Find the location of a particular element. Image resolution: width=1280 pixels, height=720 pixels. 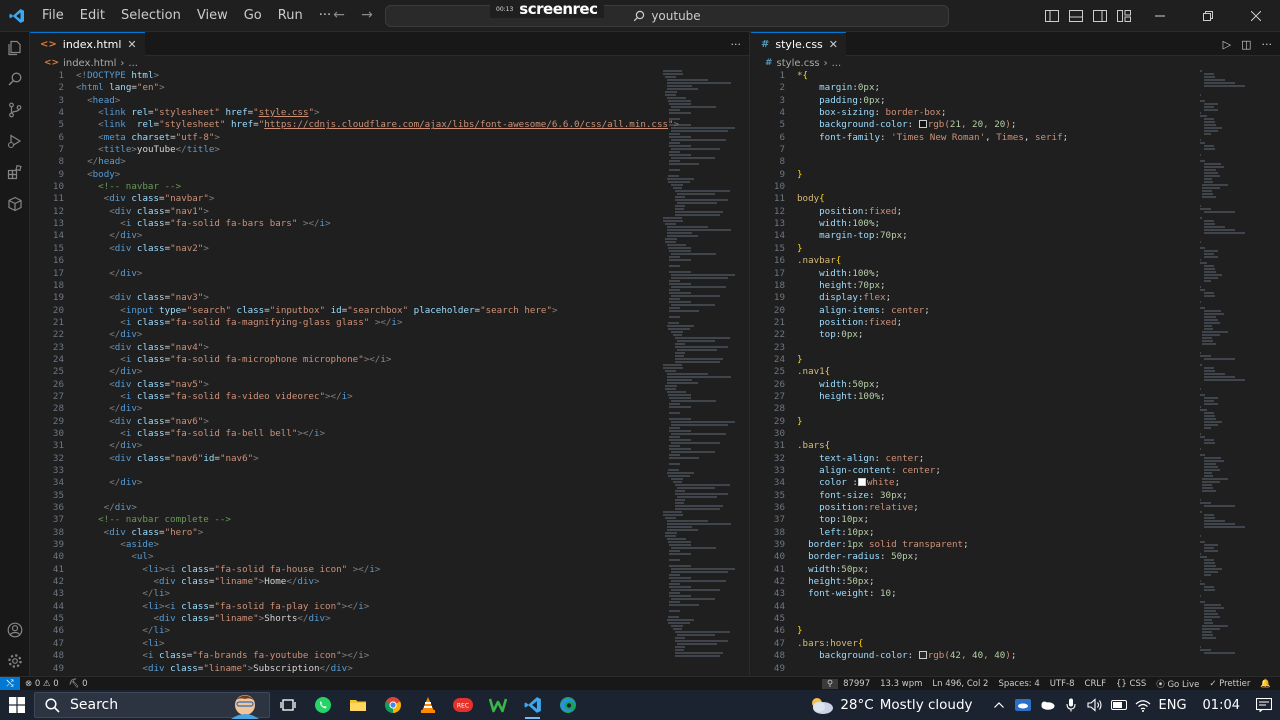

menu-view: View is located at coordinates (212, 15).